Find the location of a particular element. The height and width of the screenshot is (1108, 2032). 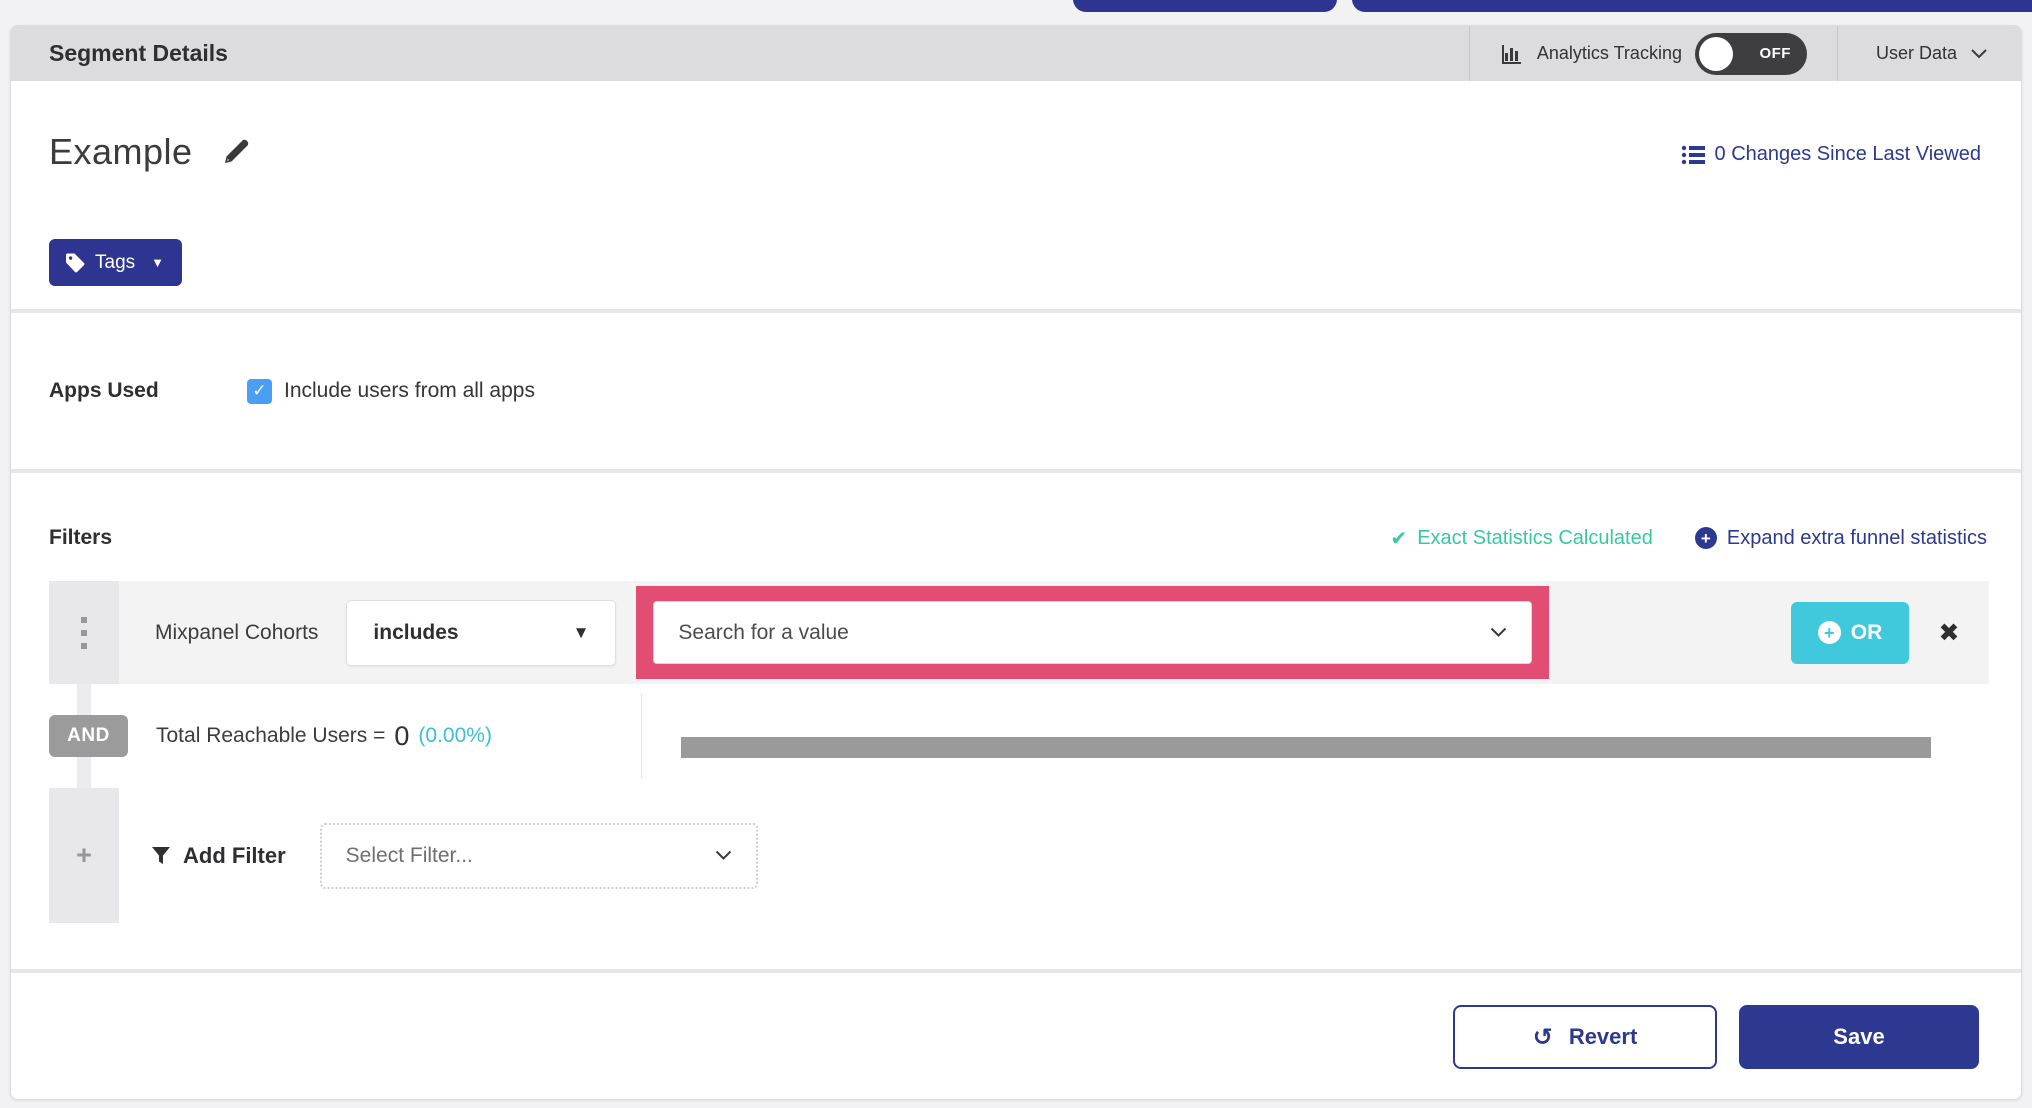

analytics-tracking-label: Analytics Tracking is located at coordinates (1609, 53).